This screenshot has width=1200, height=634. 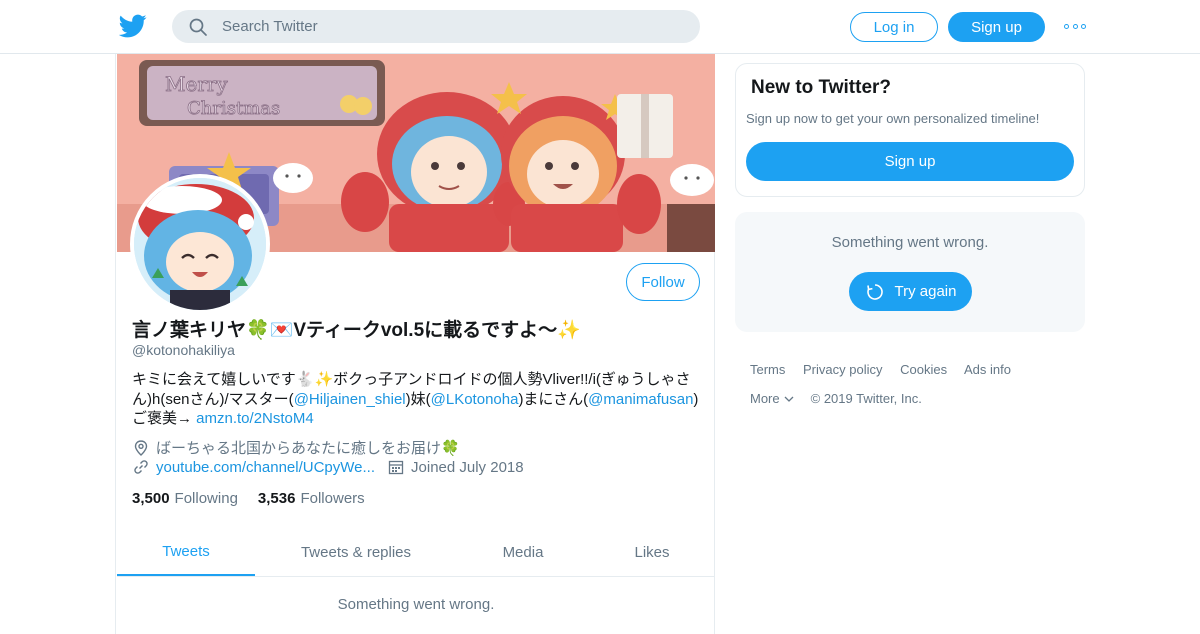 What do you see at coordinates (523, 552) in the screenshot?
I see `tab-media: Media` at bounding box center [523, 552].